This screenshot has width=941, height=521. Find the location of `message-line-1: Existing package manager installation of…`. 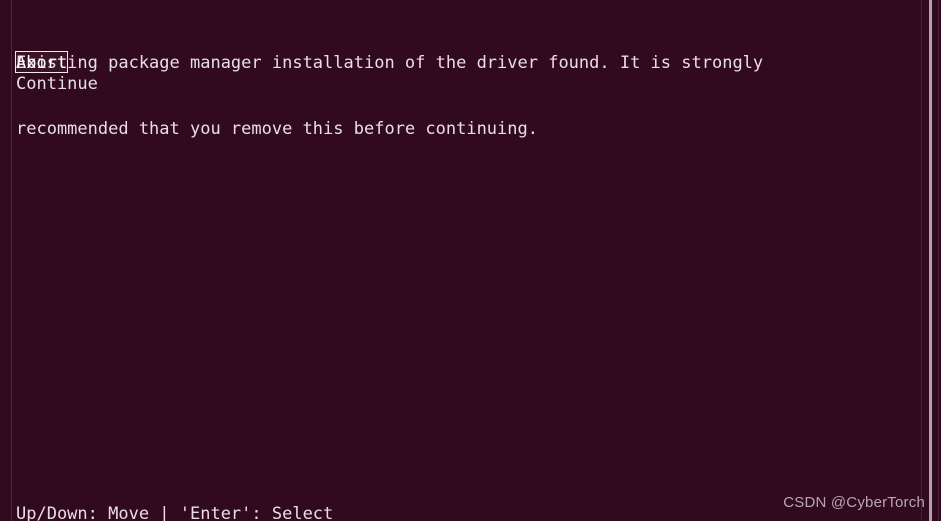

message-line-1: Existing package manager installation of… is located at coordinates (390, 63).